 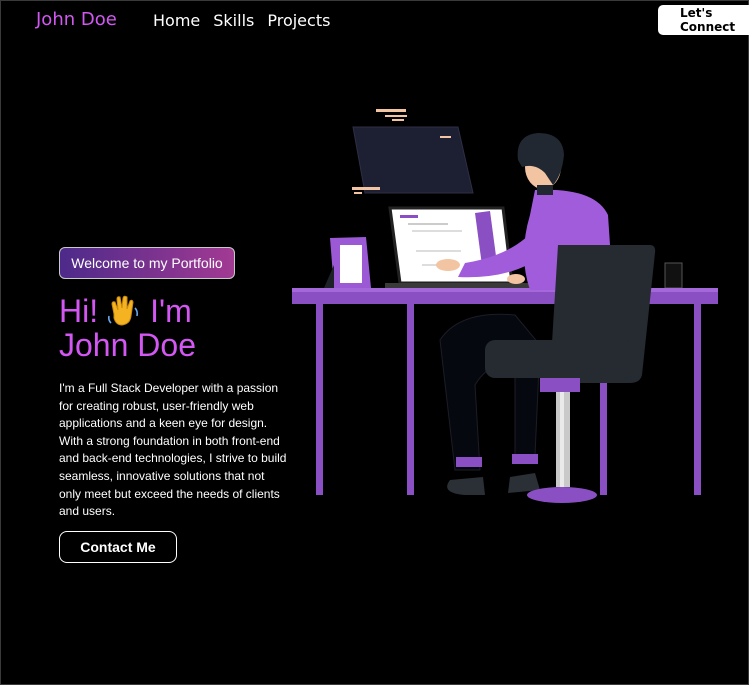 What do you see at coordinates (79, 311) in the screenshot?
I see `greeting-hi: Hi!` at bounding box center [79, 311].